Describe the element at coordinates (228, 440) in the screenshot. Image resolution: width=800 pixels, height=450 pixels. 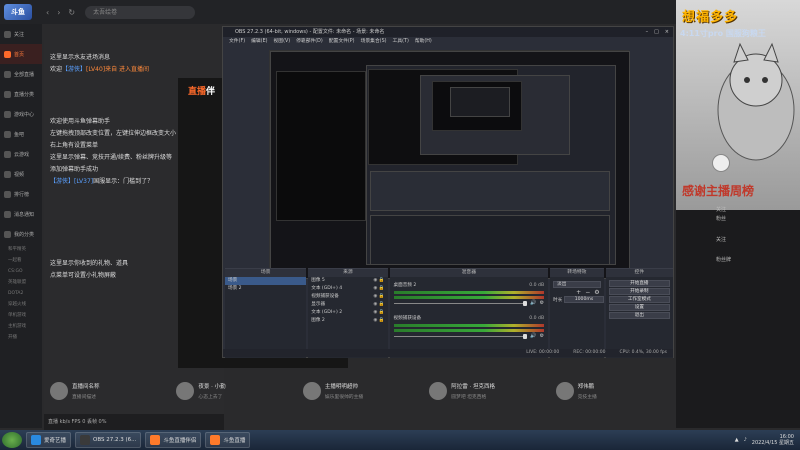
I see `taskbar-app: 斗鱼直播` at that location.